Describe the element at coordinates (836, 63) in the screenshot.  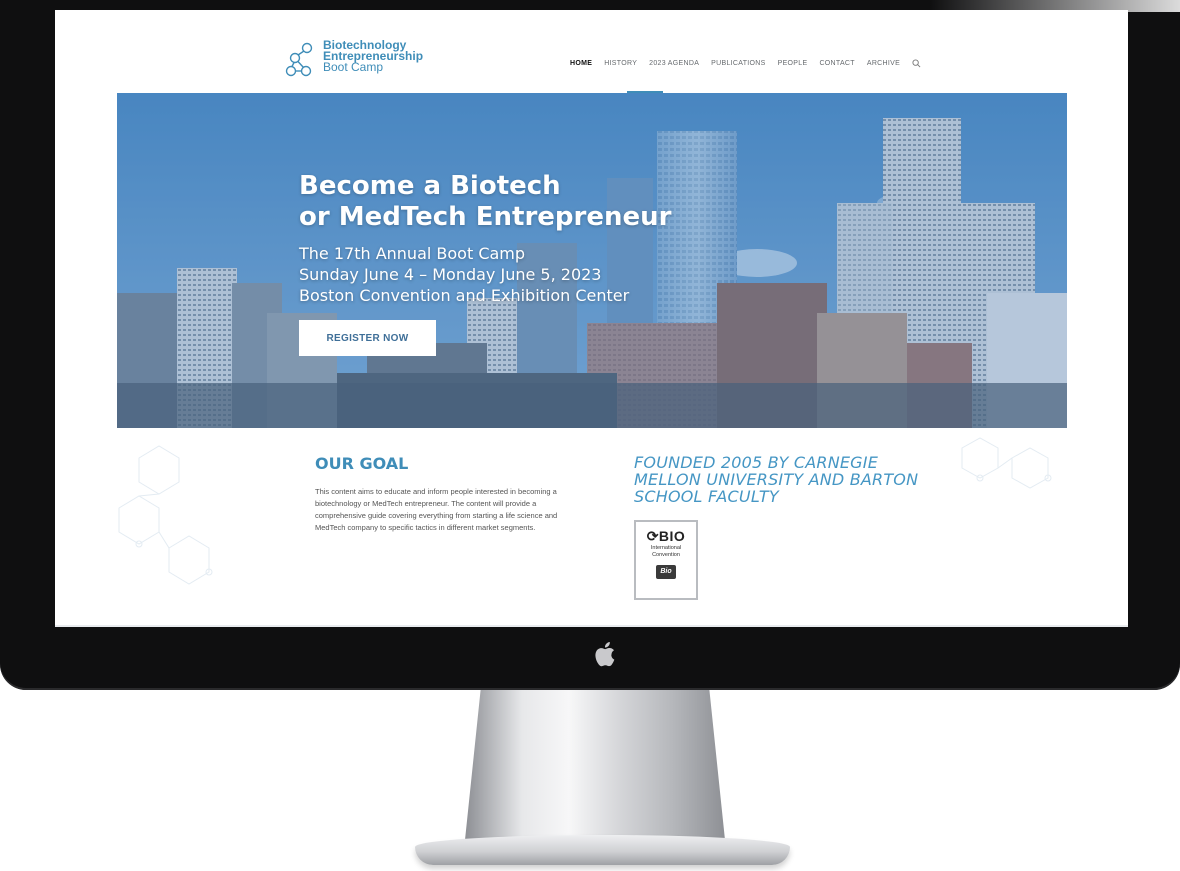
I see `nav-contact: CONTACT` at that location.